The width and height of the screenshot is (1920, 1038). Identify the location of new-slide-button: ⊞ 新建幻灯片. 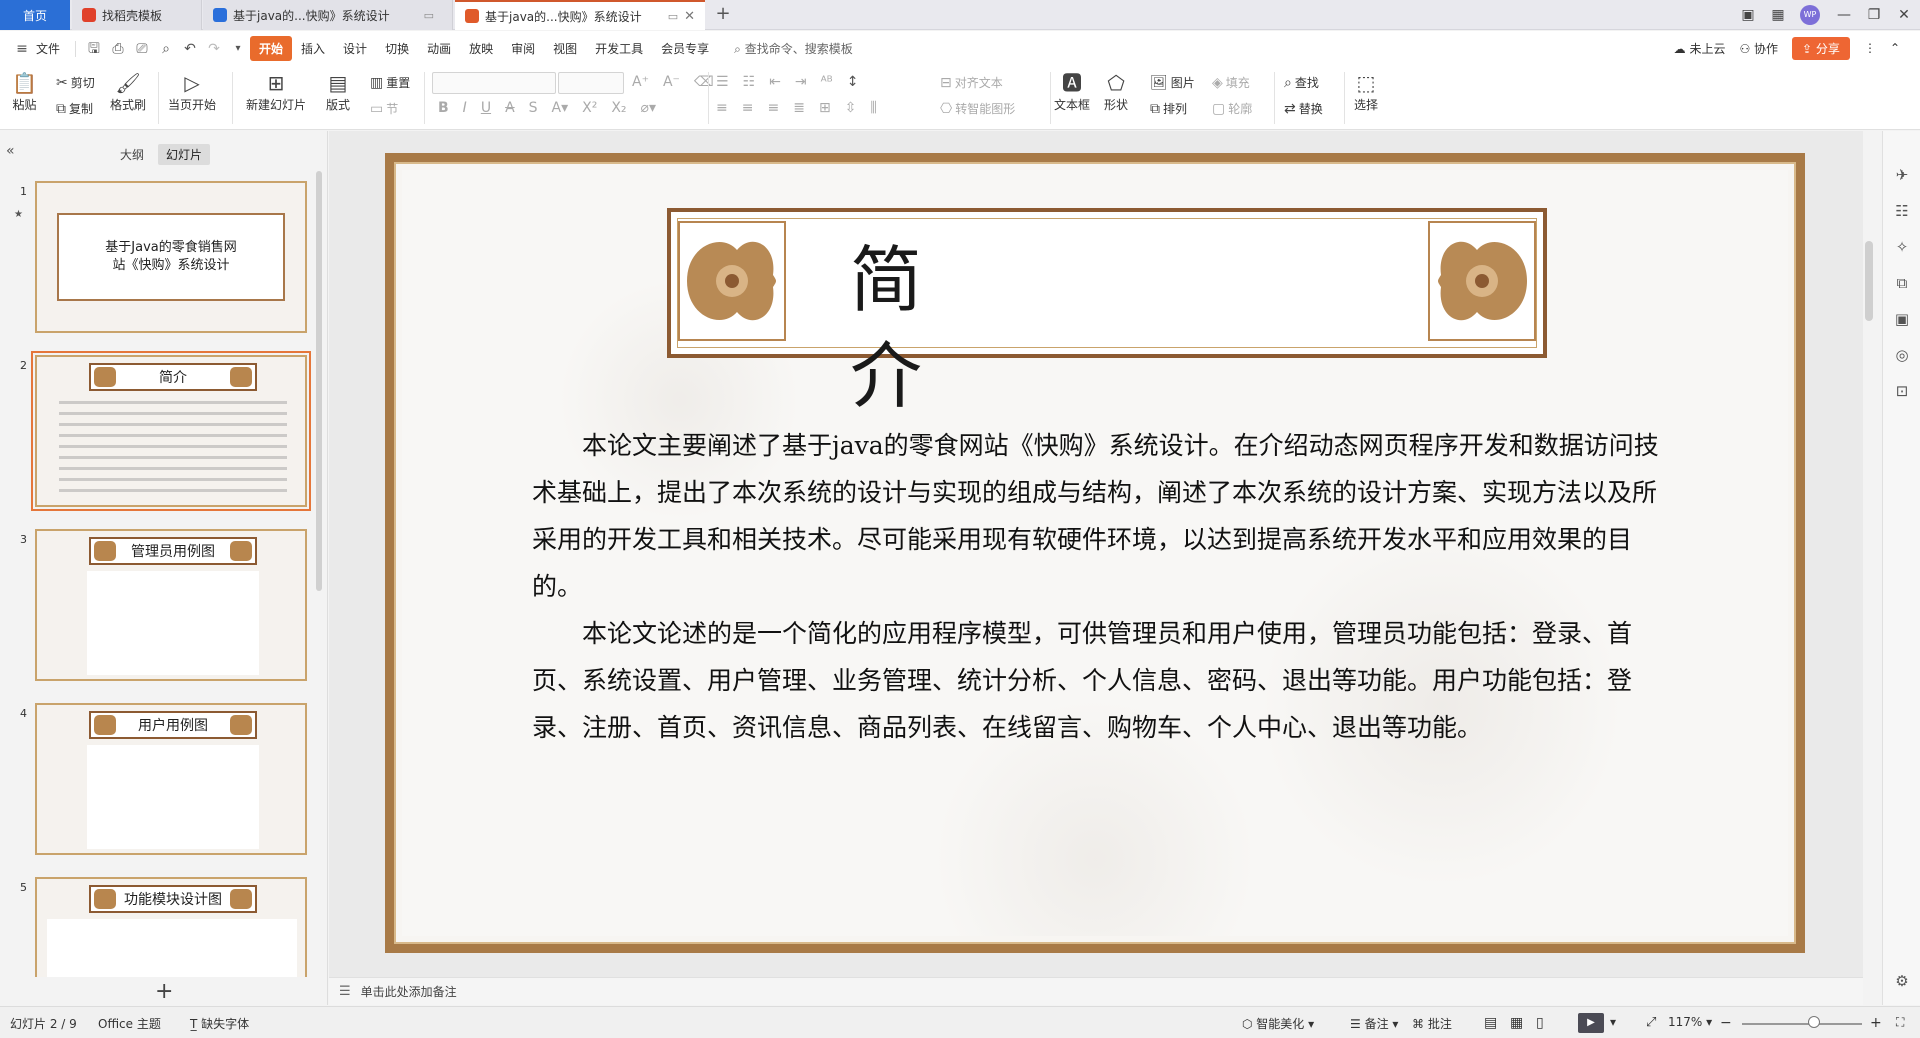
(276, 91).